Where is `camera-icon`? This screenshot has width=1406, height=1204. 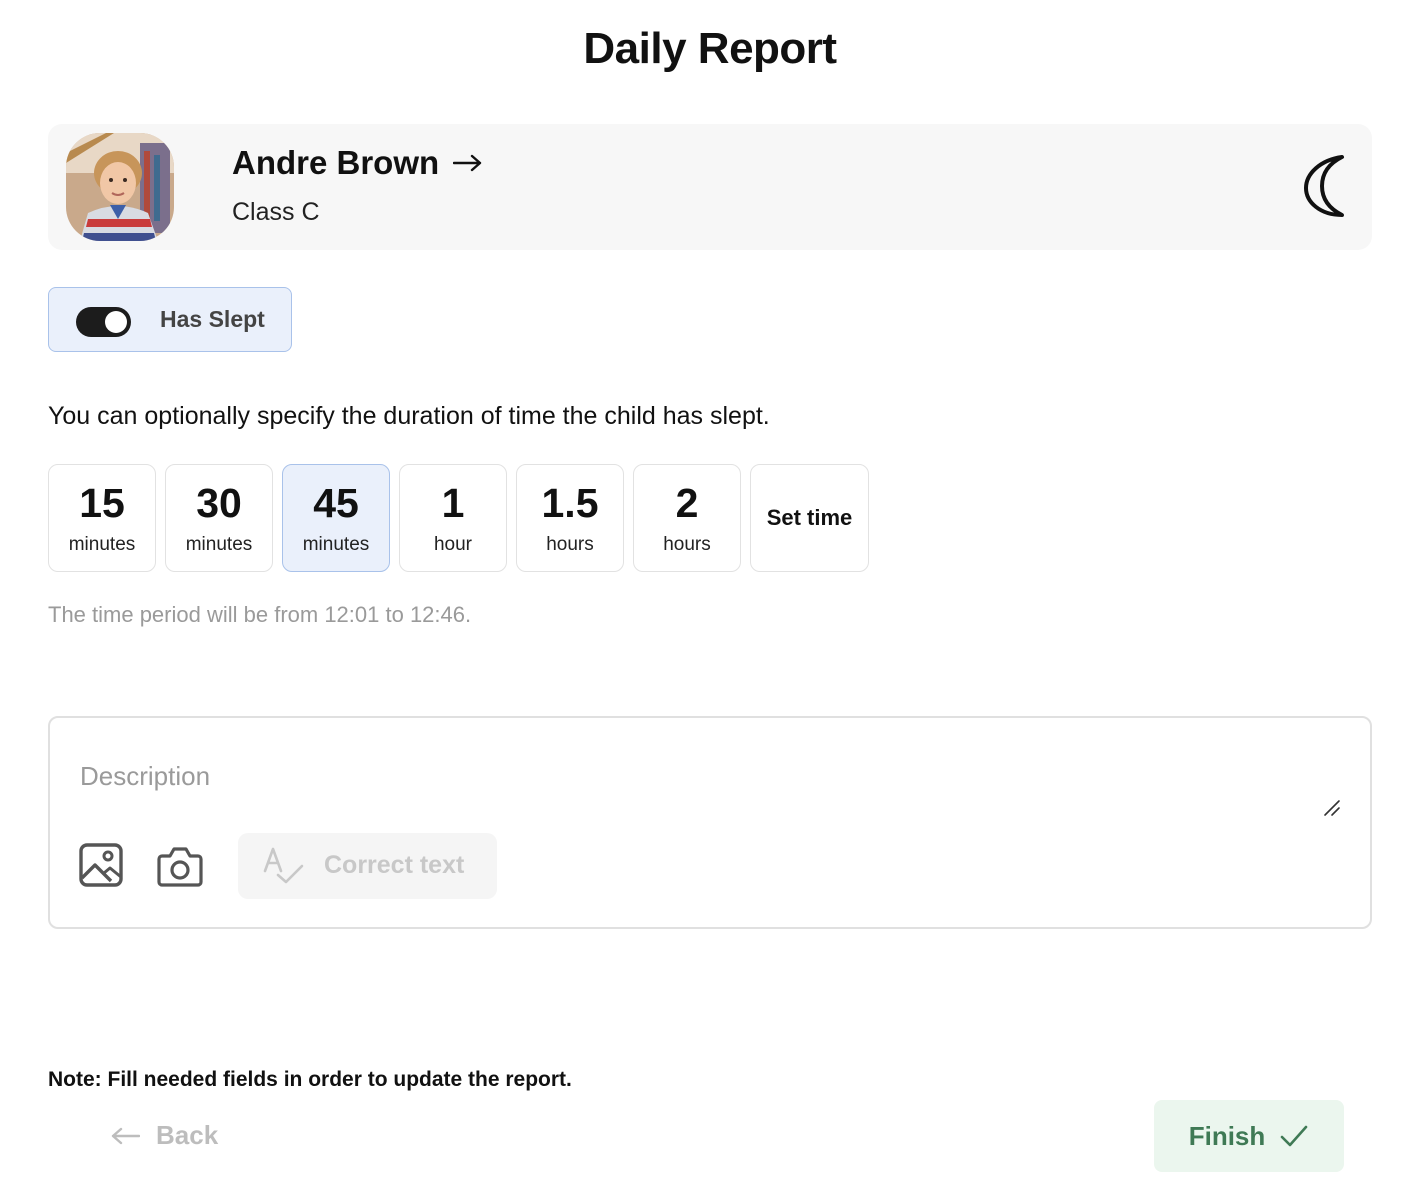 camera-icon is located at coordinates (180, 865).